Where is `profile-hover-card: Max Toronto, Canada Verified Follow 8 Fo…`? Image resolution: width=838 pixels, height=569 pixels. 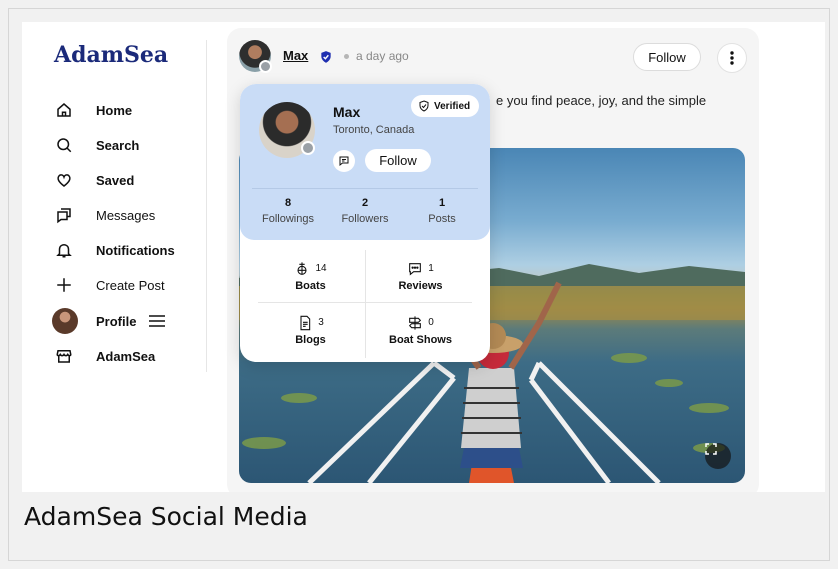 profile-hover-card: Max Toronto, Canada Verified Follow 8 Fo… is located at coordinates (365, 223).